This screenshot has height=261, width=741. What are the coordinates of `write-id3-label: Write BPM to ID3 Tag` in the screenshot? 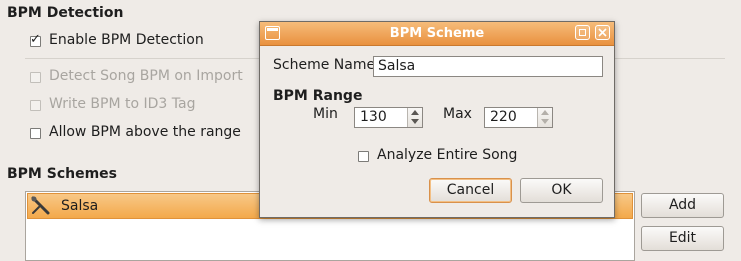 It's located at (122, 104).